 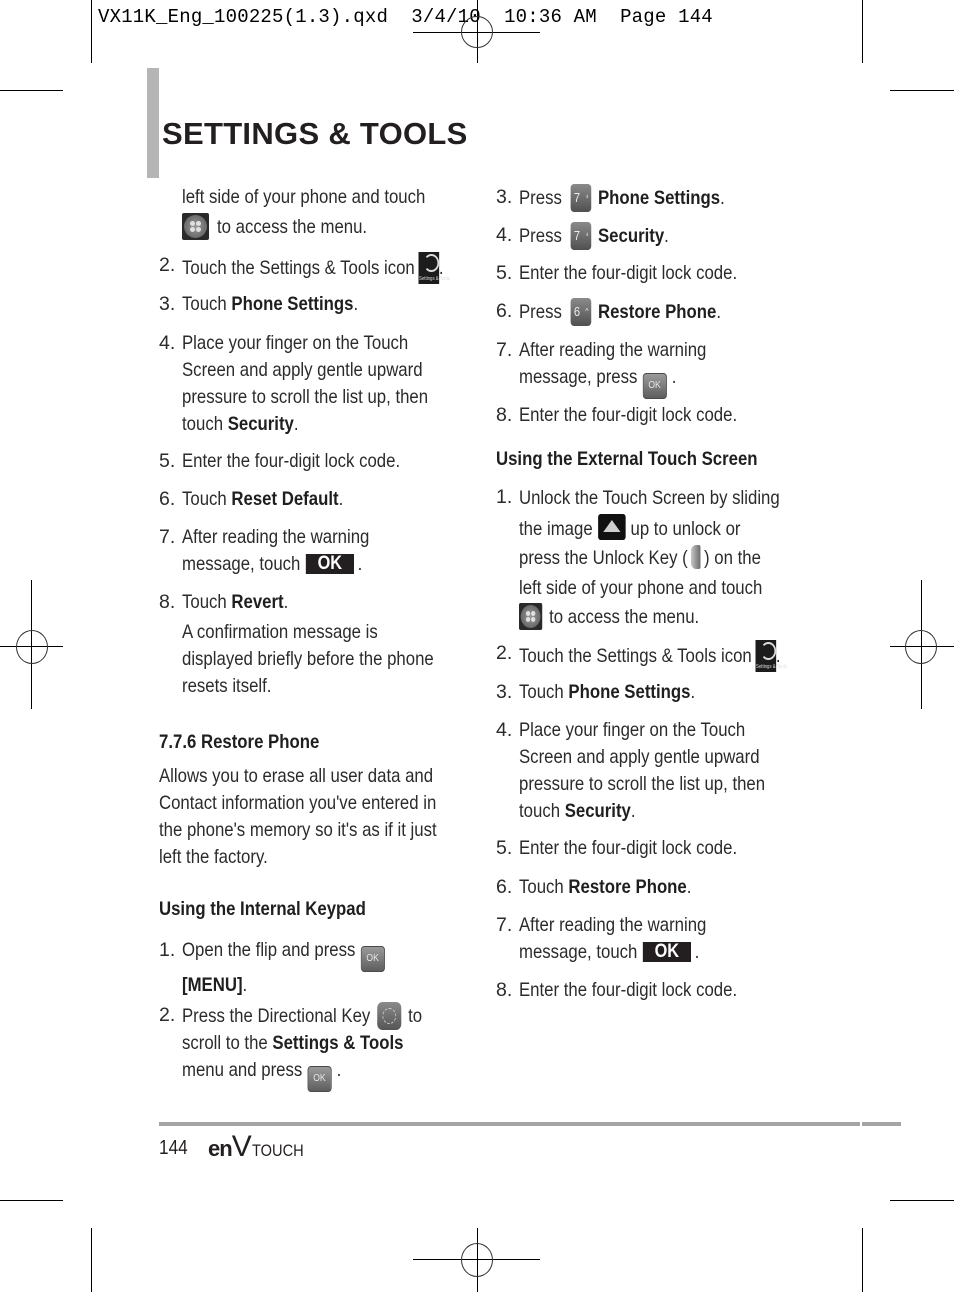 I want to click on step-note: A confirmation message is, so click(x=280, y=632).